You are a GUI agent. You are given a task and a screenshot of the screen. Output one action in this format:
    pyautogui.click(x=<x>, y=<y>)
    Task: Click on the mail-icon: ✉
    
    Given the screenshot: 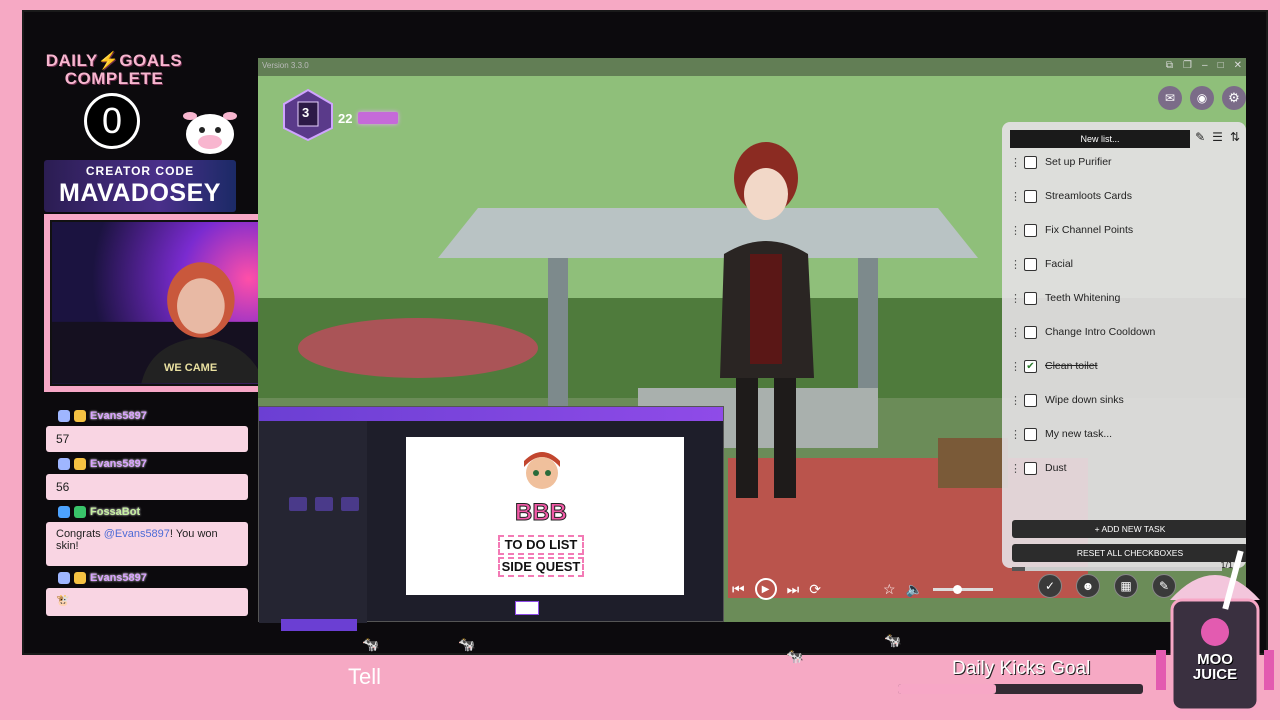 What is the action you would take?
    pyautogui.click(x=1170, y=98)
    